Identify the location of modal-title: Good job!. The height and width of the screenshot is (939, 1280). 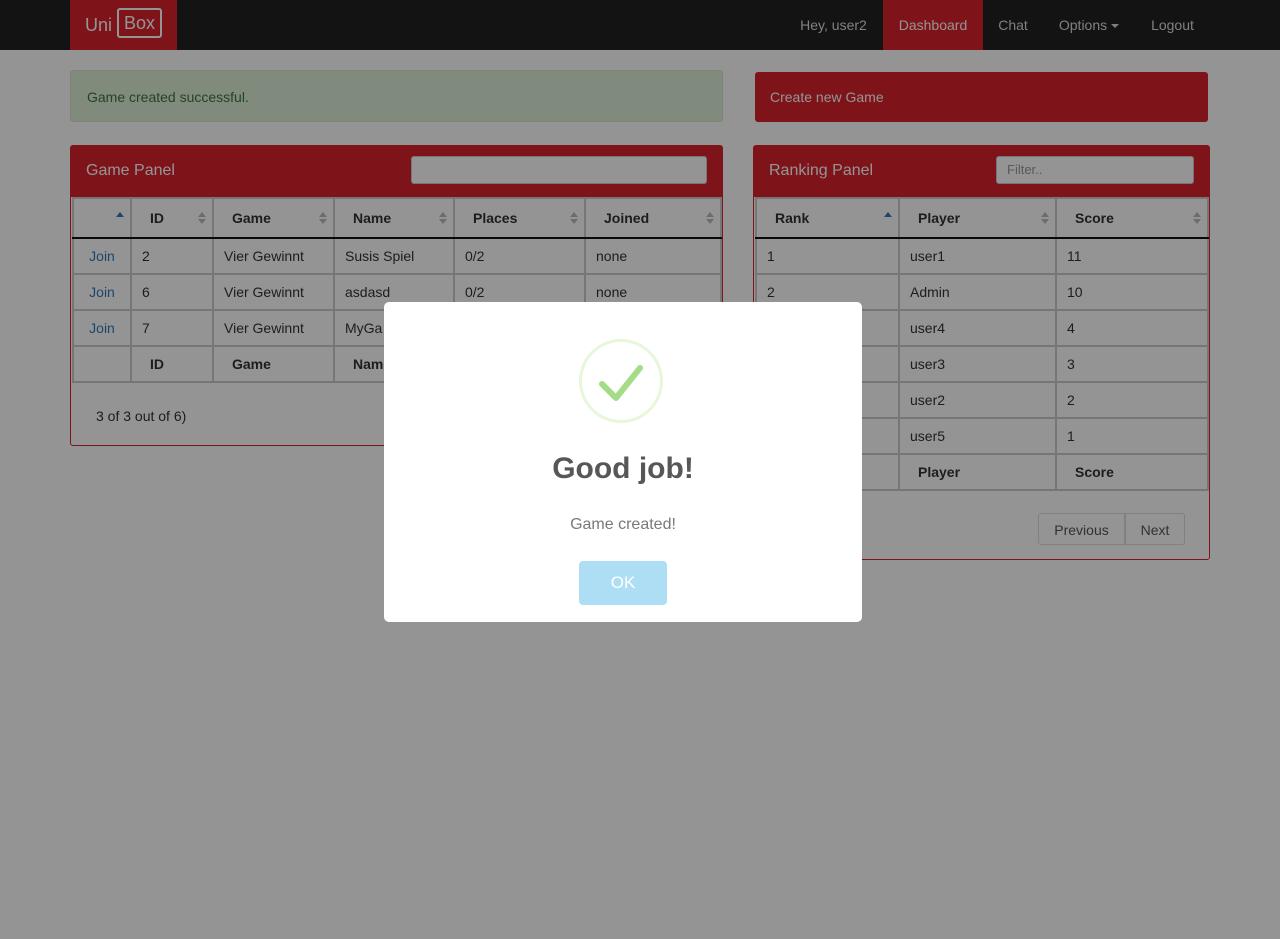
(623, 468).